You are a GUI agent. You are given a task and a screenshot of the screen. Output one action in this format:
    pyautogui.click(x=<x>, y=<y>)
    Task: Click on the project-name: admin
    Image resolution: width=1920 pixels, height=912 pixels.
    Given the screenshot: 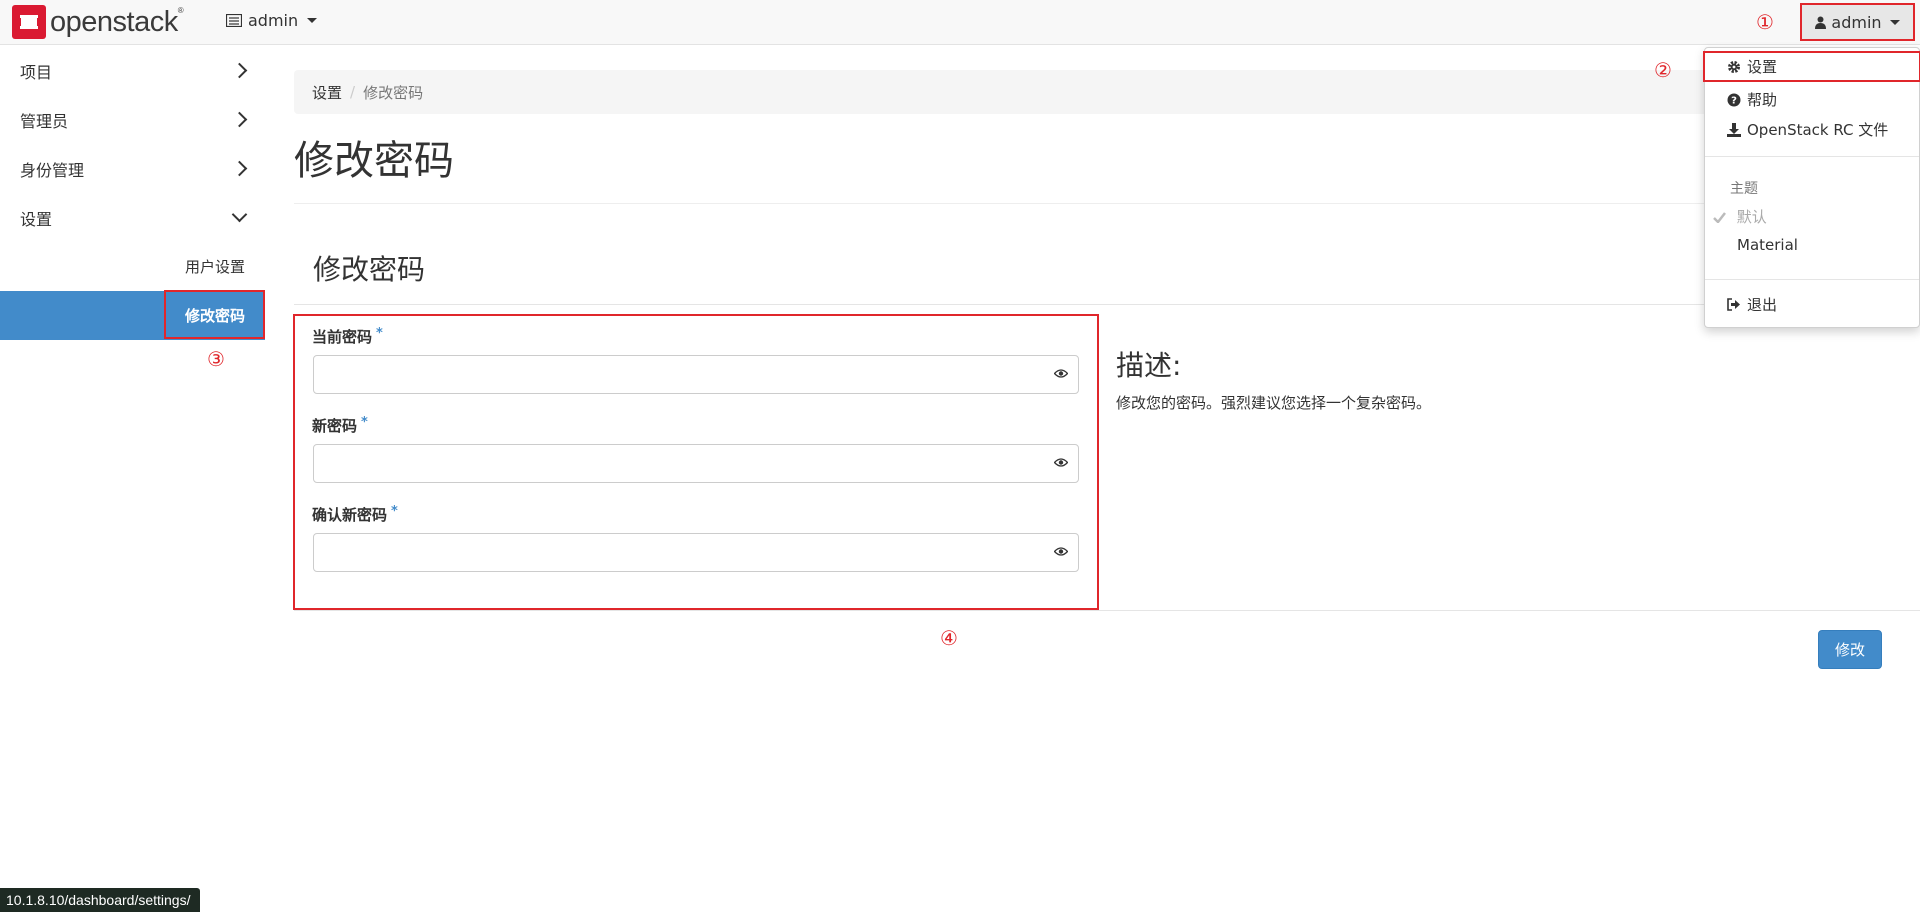 What is the action you would take?
    pyautogui.click(x=273, y=20)
    